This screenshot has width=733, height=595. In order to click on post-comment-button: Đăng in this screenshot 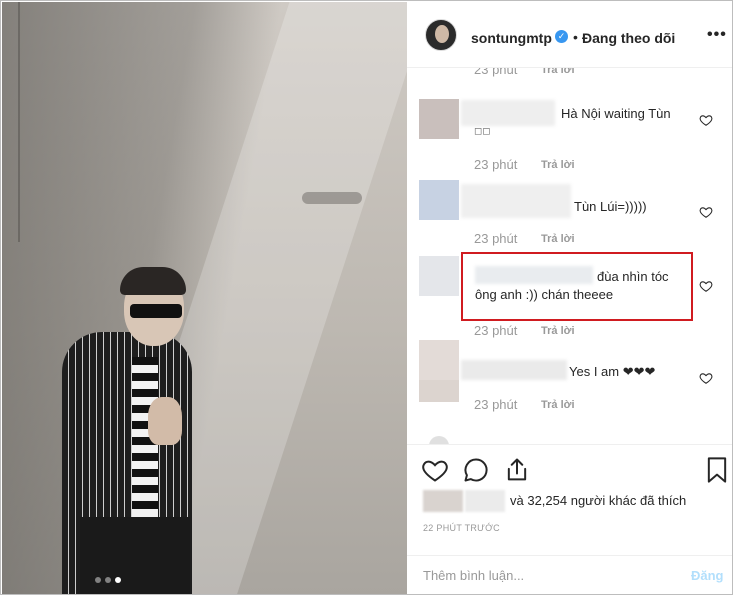, I will do `click(707, 575)`.